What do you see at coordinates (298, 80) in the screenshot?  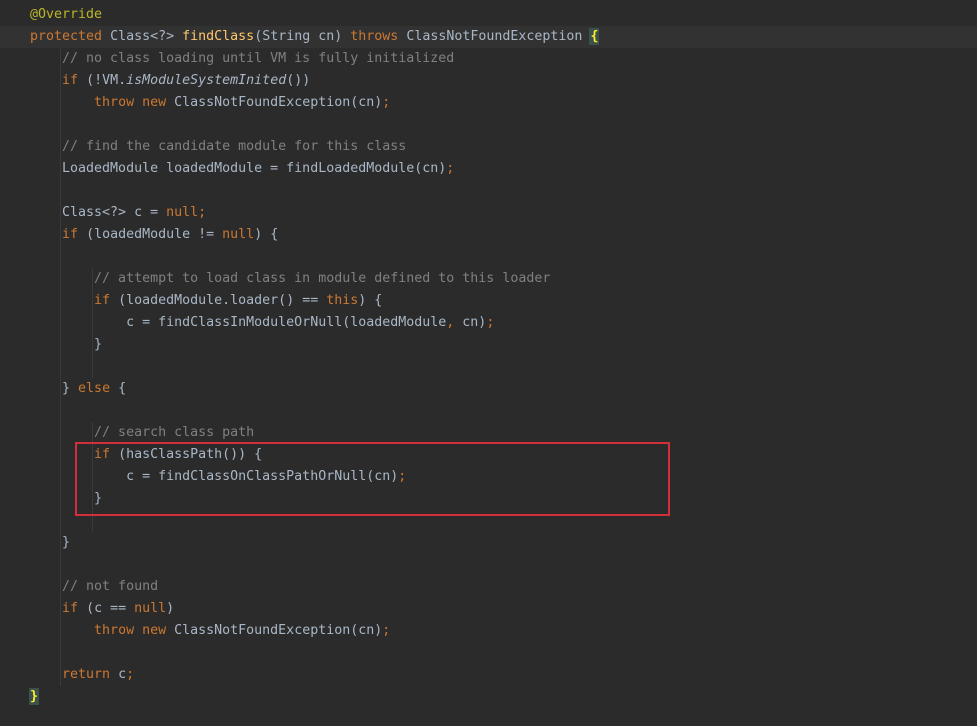 I see `code-token: ())` at bounding box center [298, 80].